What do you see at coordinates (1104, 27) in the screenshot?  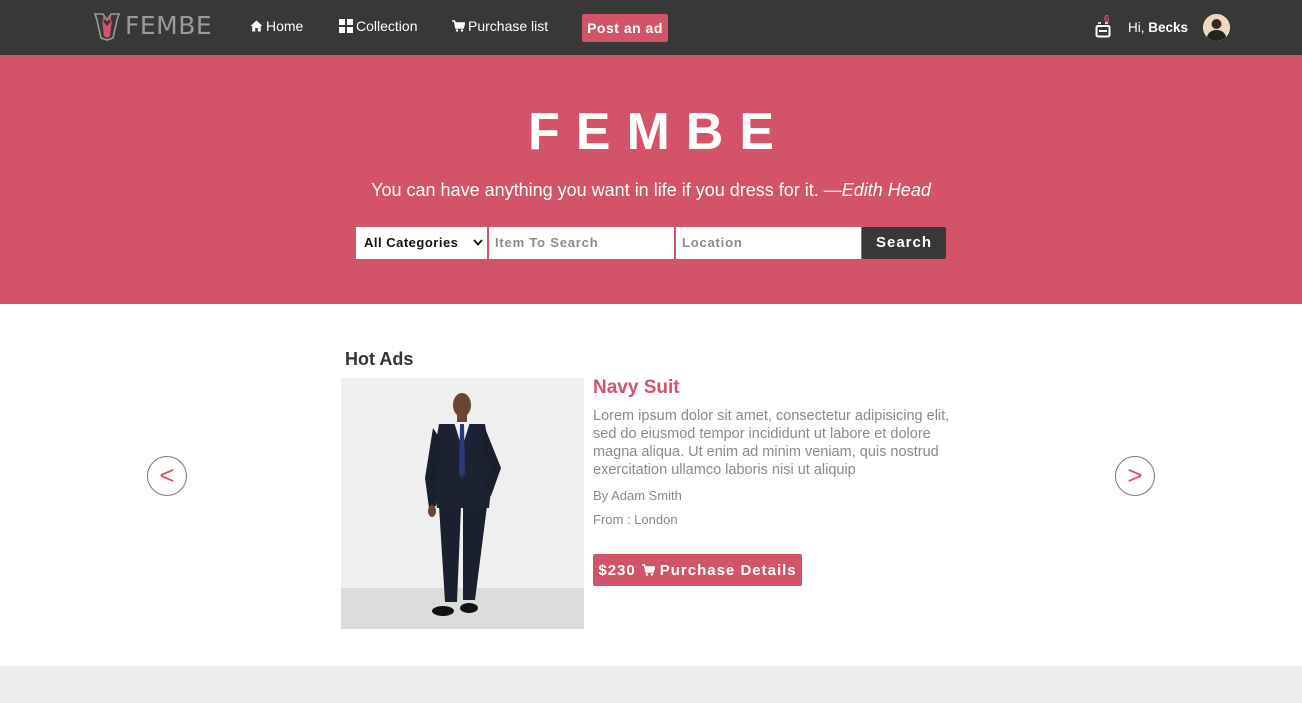 I see `cart-button: 6` at bounding box center [1104, 27].